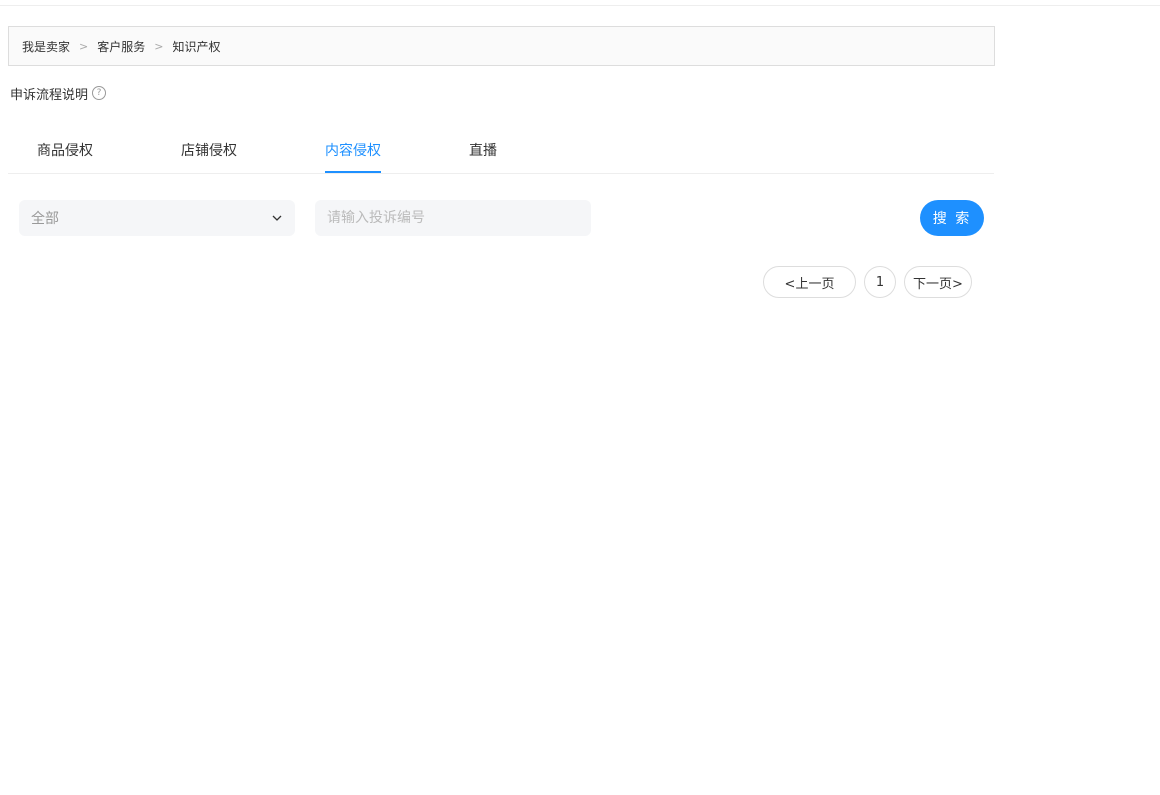 The image size is (1160, 795). Describe the element at coordinates (938, 282) in the screenshot. I see `next-page-button: 下一页>` at that location.